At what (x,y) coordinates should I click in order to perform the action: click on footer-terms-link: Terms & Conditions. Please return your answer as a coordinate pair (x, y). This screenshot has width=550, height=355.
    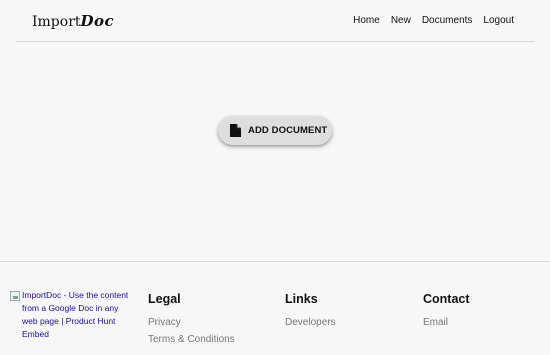
    Looking at the image, I should click on (191, 339).